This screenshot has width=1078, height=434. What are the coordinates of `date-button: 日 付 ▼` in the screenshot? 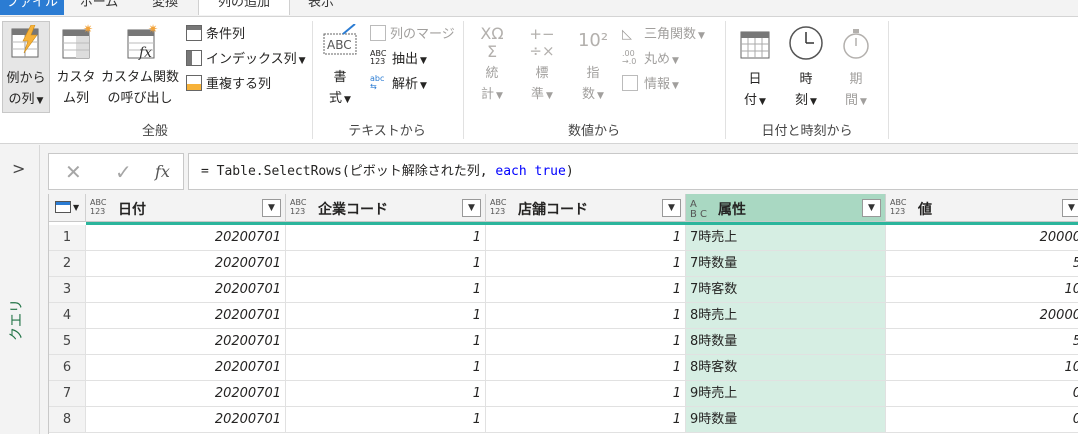 It's located at (755, 67).